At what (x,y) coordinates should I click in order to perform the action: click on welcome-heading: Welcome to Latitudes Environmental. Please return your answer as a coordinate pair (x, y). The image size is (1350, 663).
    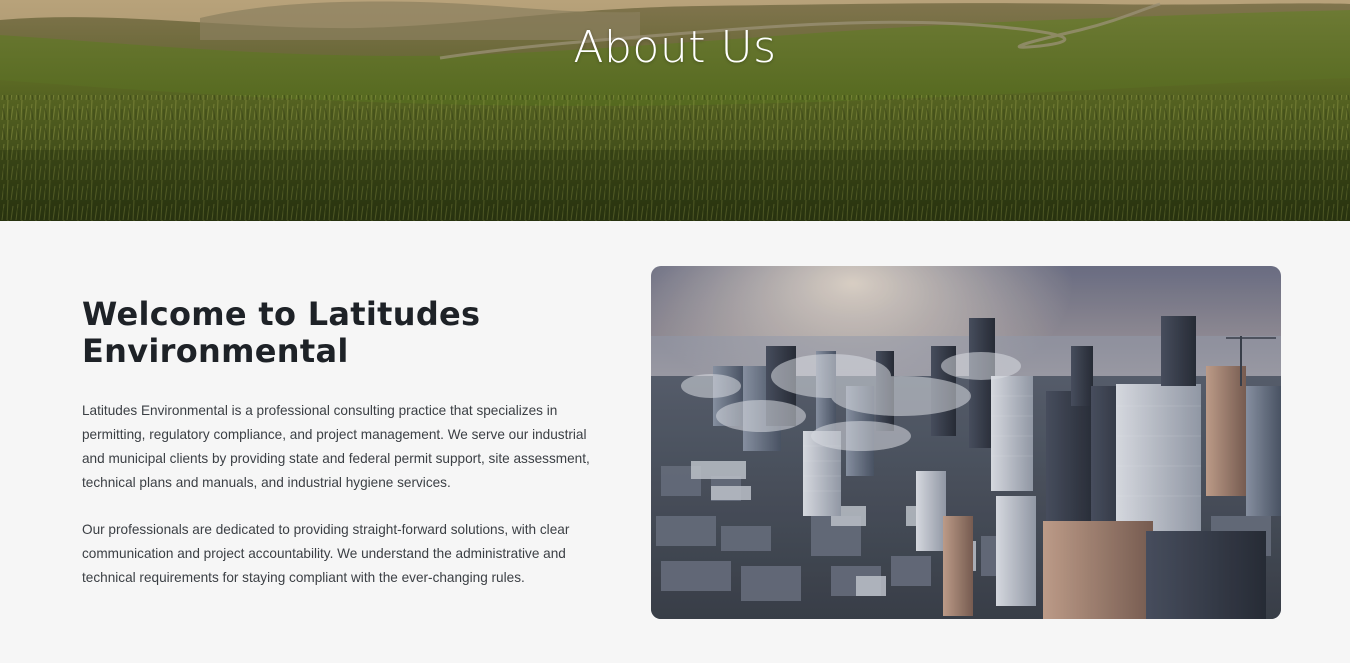
    Looking at the image, I should click on (281, 332).